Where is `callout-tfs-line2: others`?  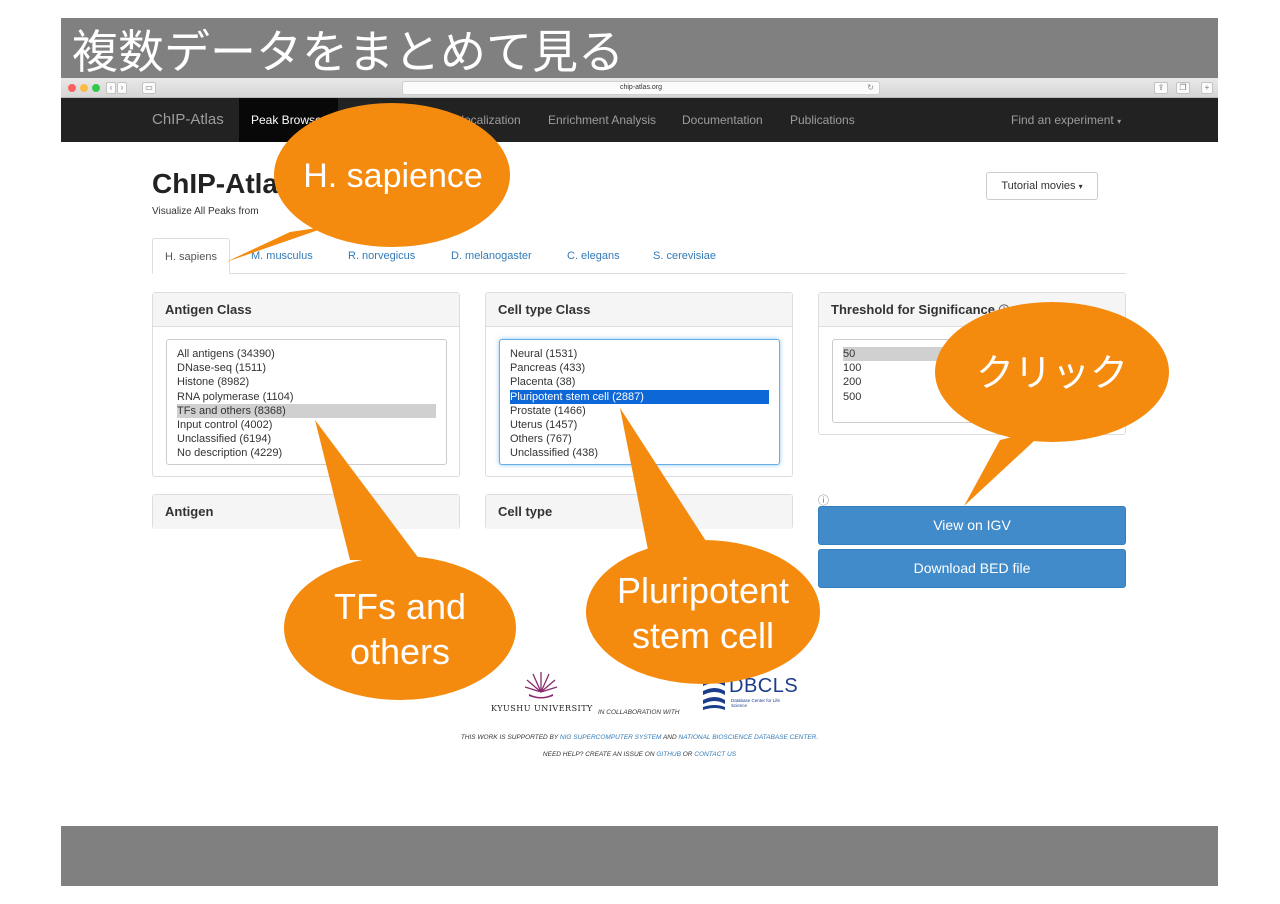 callout-tfs-line2: others is located at coordinates (400, 651).